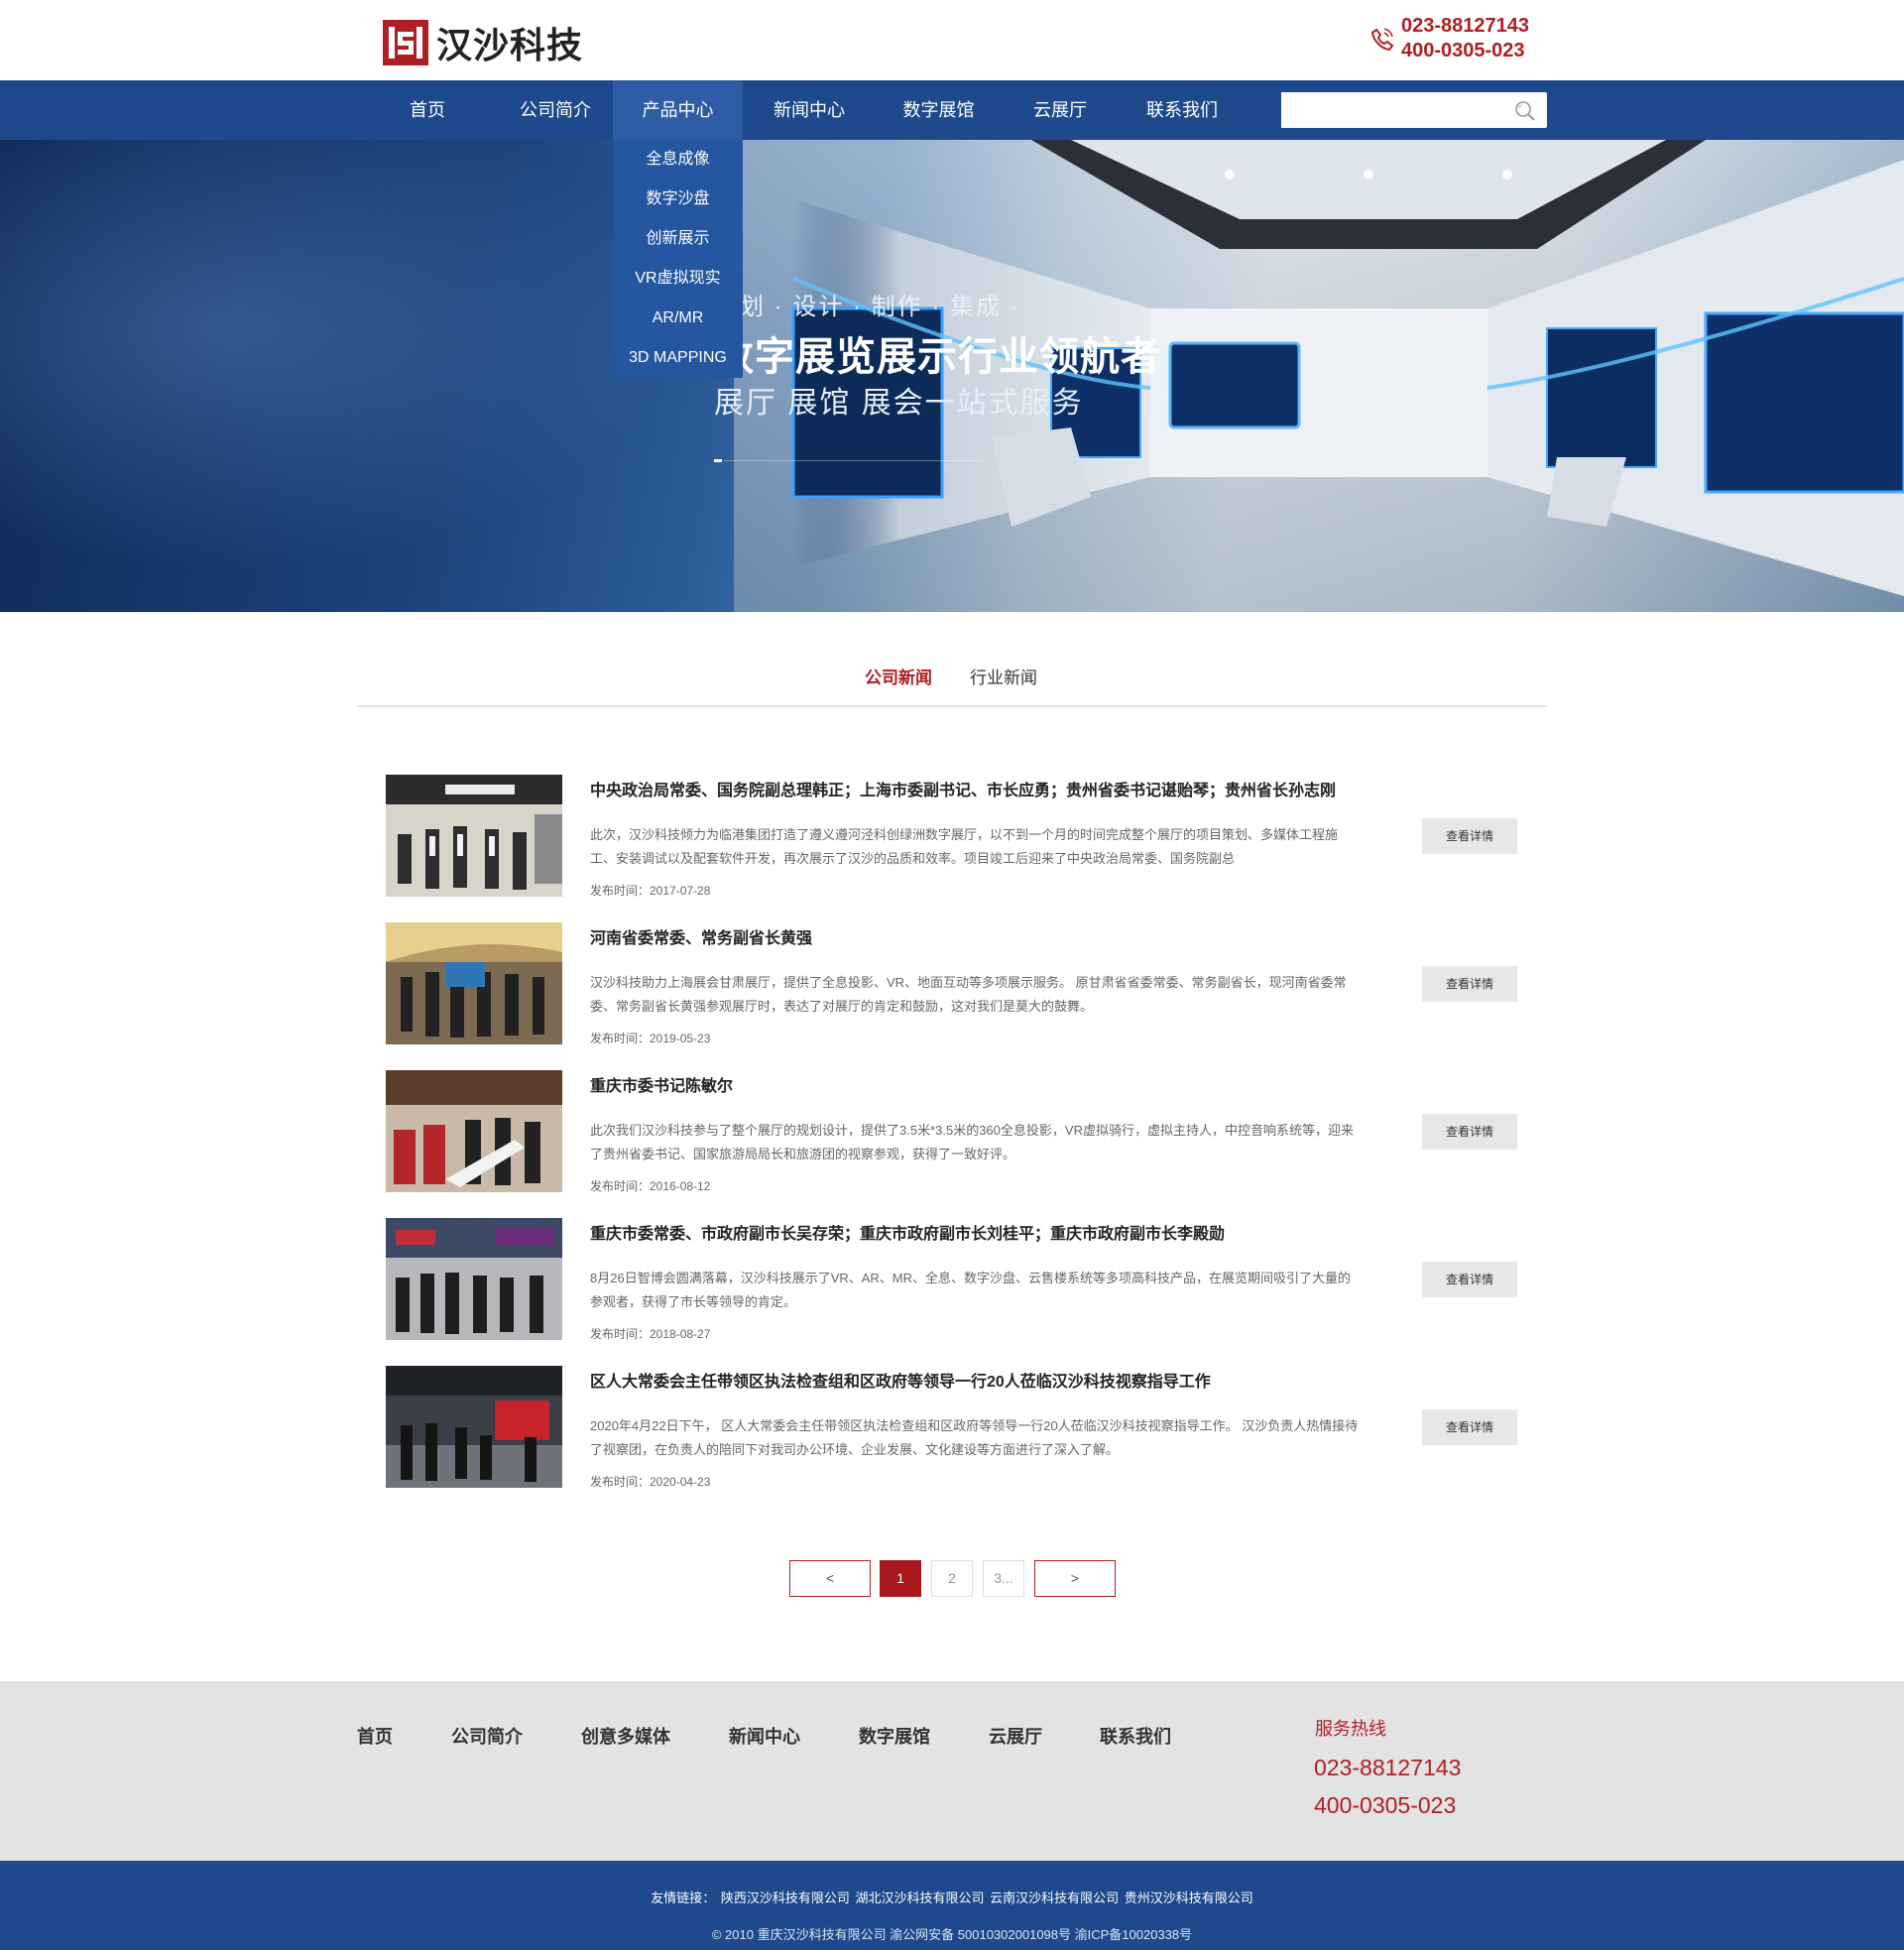  What do you see at coordinates (899, 404) in the screenshot?
I see `banner-subheadline: 展厅 展馆 展会一站式服务` at bounding box center [899, 404].